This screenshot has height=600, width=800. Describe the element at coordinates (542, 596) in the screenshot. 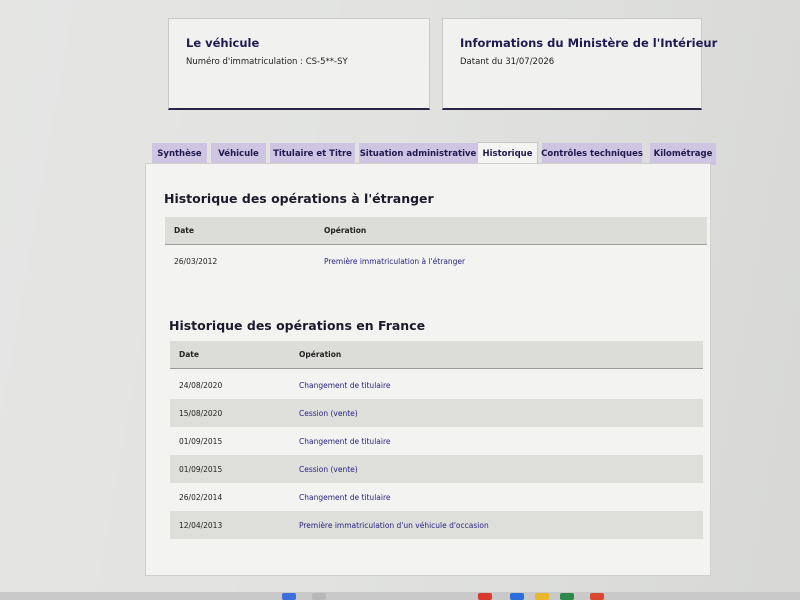

I see `folder-icon` at that location.